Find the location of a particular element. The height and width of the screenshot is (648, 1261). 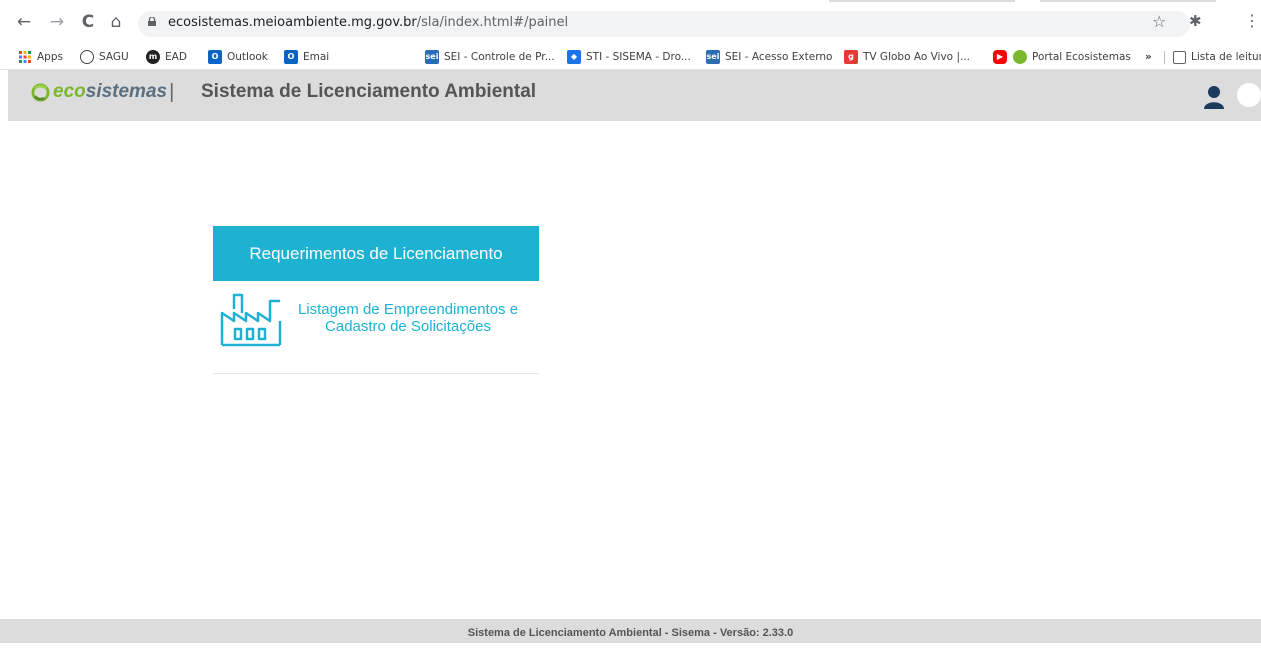

home-button: ⌂ is located at coordinates (116, 22).